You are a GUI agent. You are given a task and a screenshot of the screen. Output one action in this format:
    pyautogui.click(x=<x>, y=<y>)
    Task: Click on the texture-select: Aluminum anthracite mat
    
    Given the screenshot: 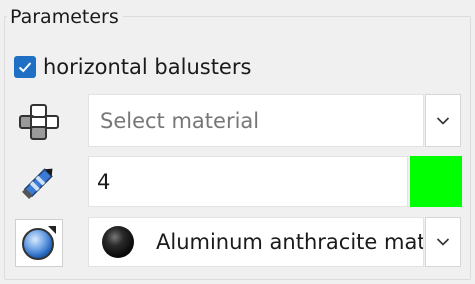 What is the action you would take?
    pyautogui.click(x=256, y=242)
    